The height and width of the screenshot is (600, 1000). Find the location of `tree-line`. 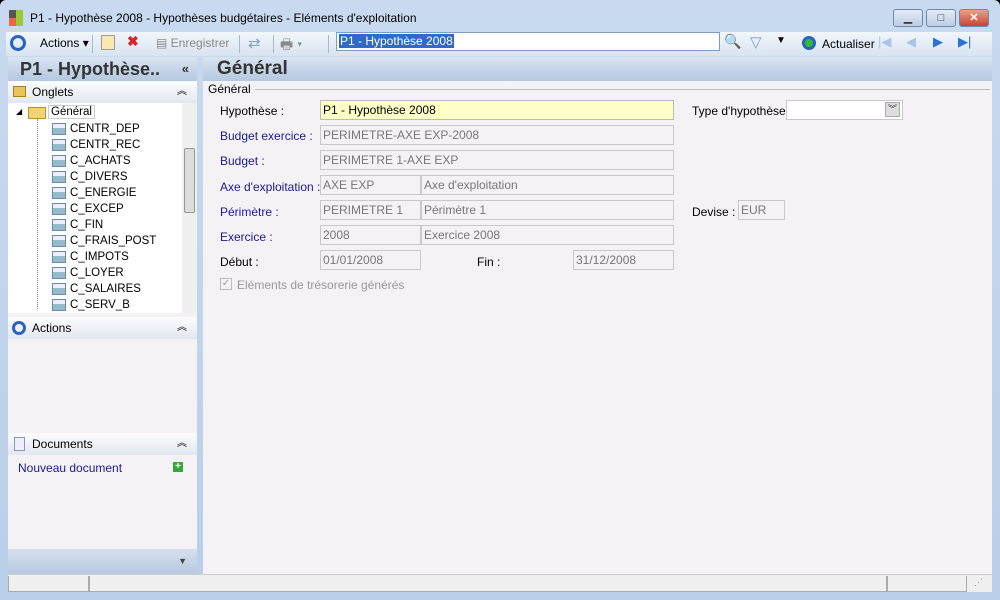

tree-line is located at coordinates (37, 214).